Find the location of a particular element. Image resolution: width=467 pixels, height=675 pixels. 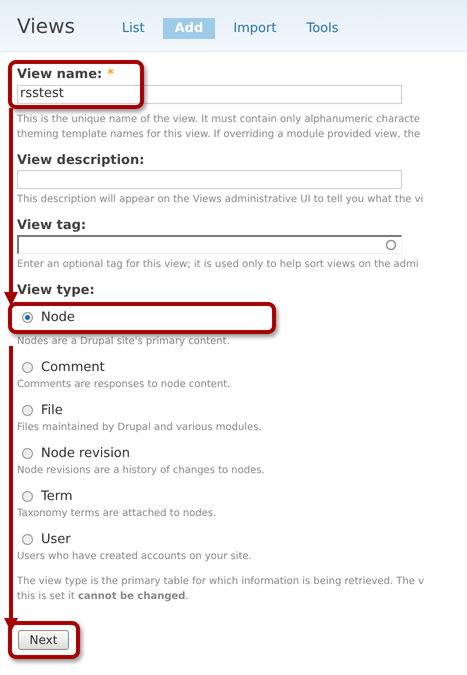

text-field is located at coordinates (209, 179).